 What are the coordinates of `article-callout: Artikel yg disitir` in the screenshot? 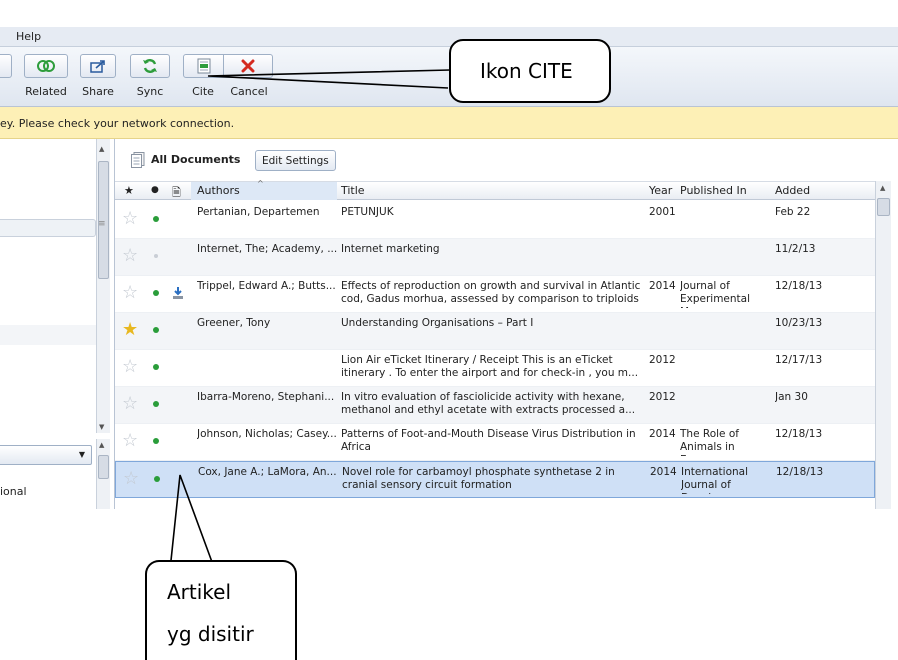 It's located at (221, 610).